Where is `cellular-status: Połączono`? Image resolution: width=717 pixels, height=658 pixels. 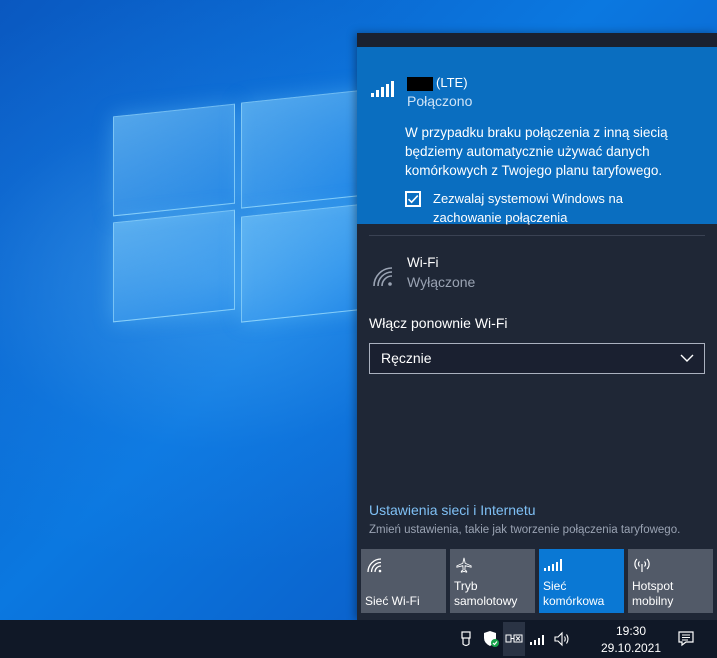
cellular-status: Połączono is located at coordinates (440, 101).